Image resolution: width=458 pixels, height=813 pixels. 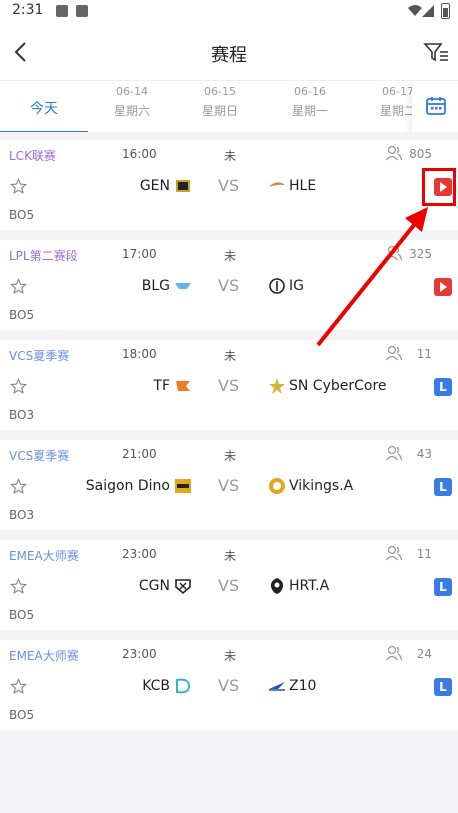 I want to click on page-title: 赛程, so click(x=229, y=55).